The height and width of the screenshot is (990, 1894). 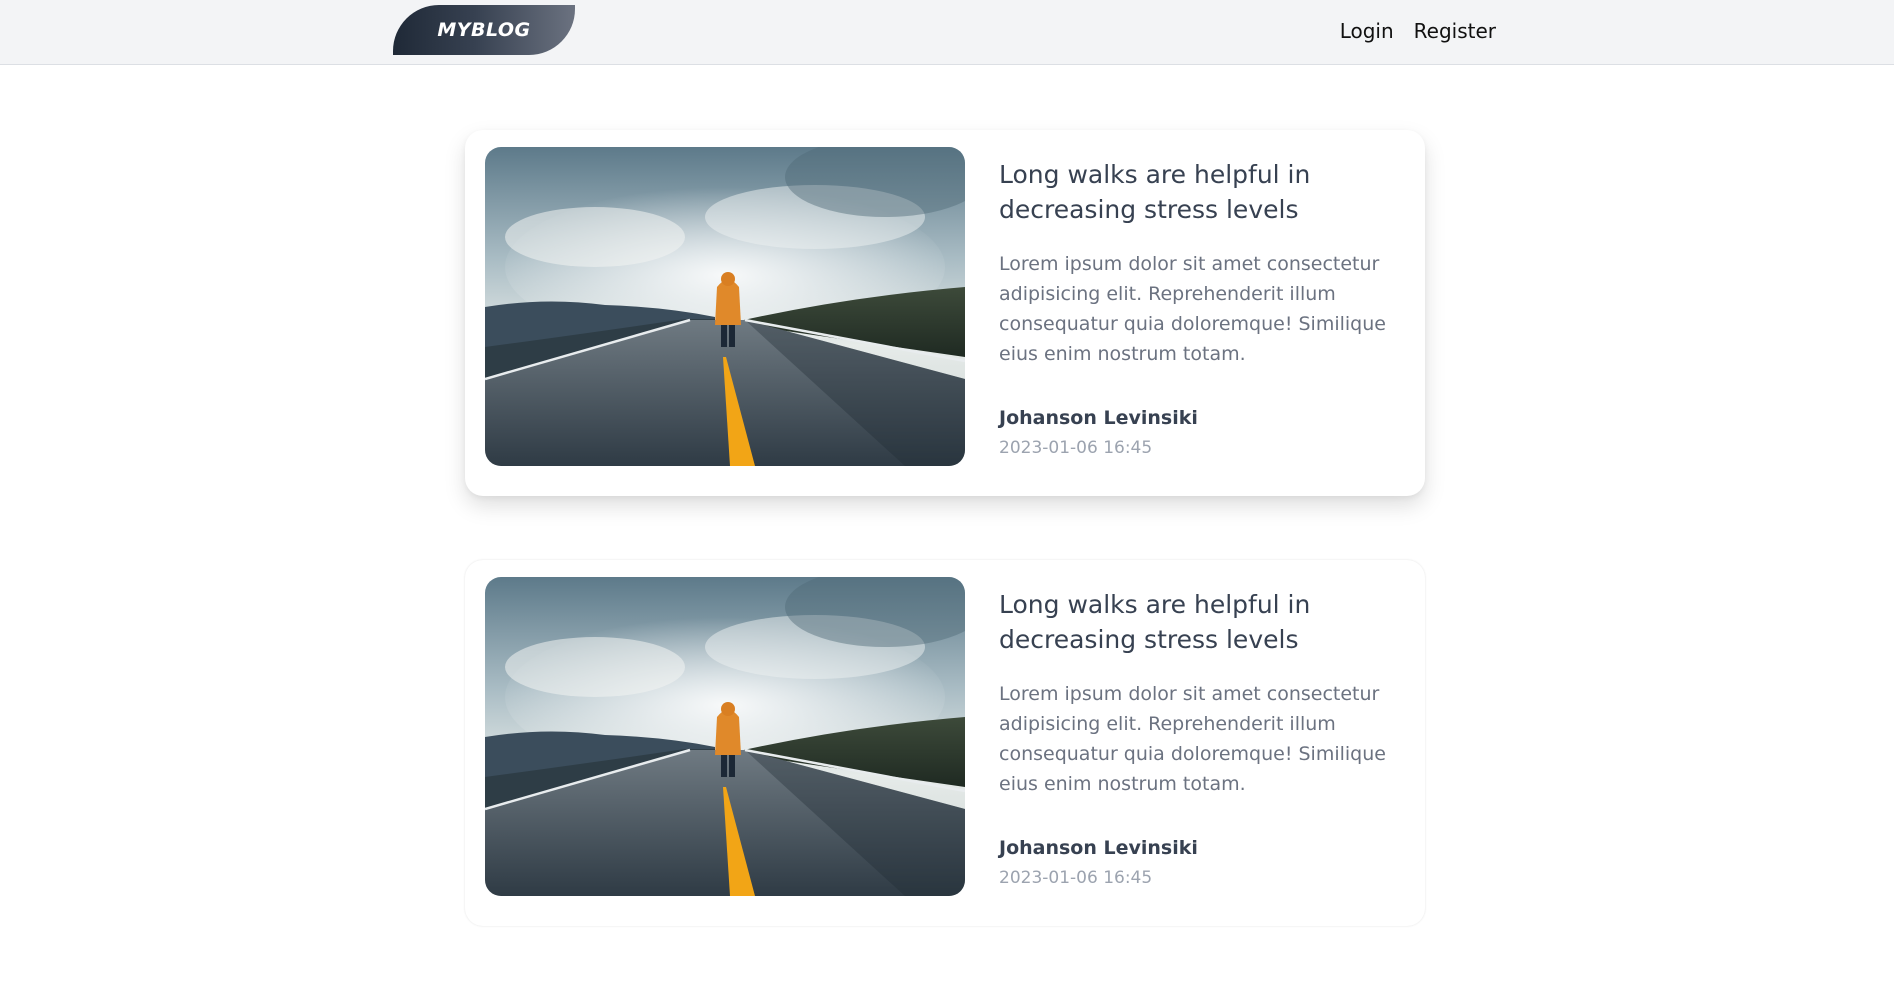 I want to click on nav-links: Login Register, so click(x=1418, y=31).